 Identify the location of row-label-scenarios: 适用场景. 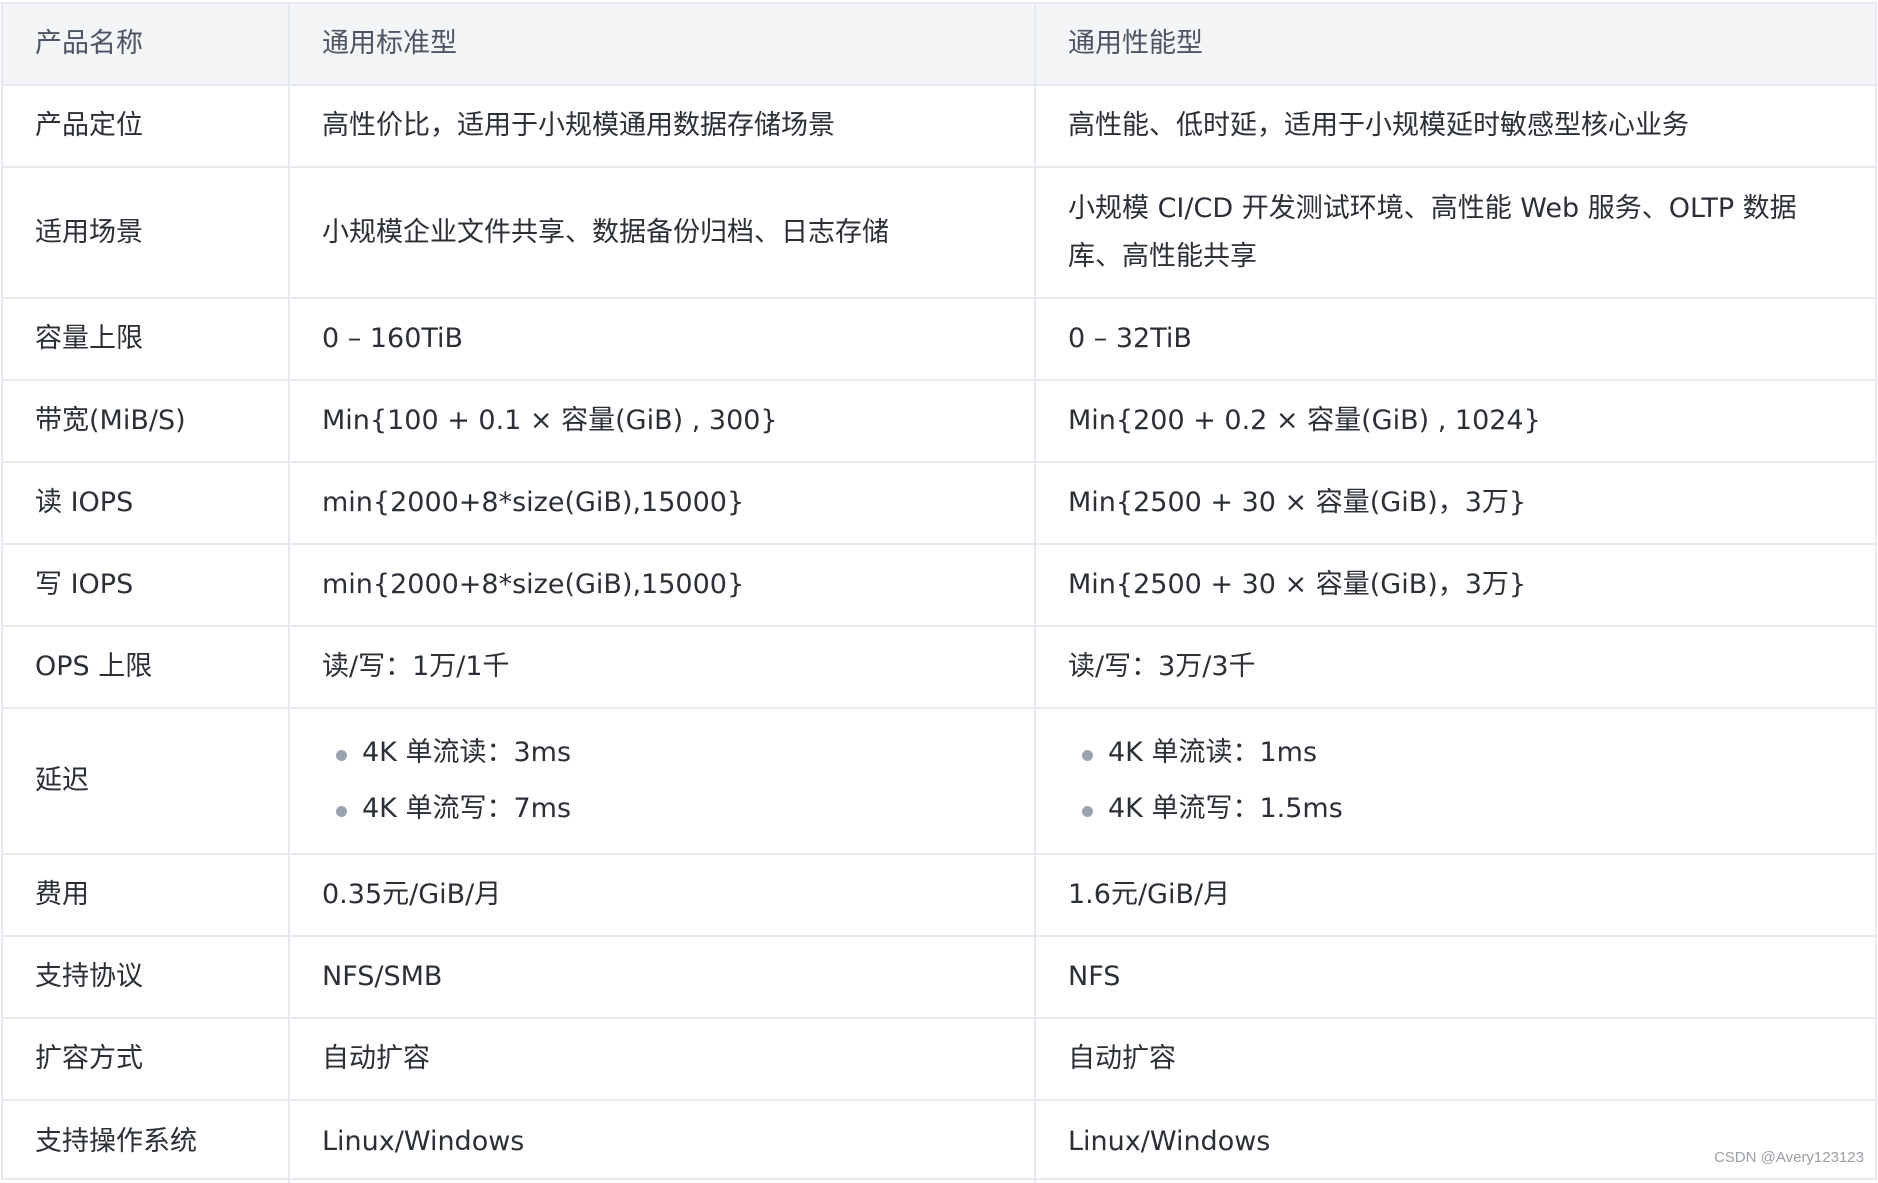
(146, 233).